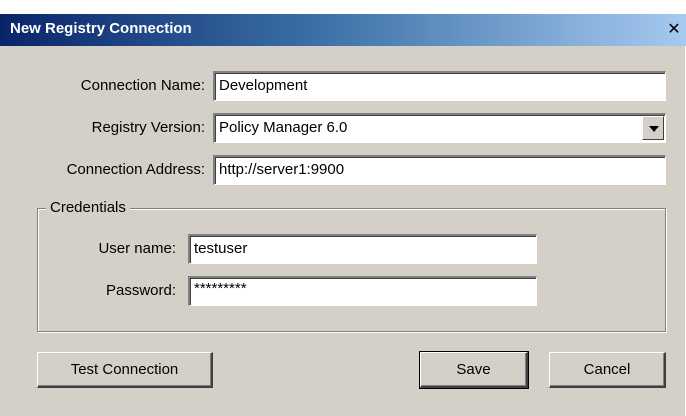 The image size is (686, 416). Describe the element at coordinates (343, 30) in the screenshot. I see `title-bar: New Registry Connection ✕` at that location.